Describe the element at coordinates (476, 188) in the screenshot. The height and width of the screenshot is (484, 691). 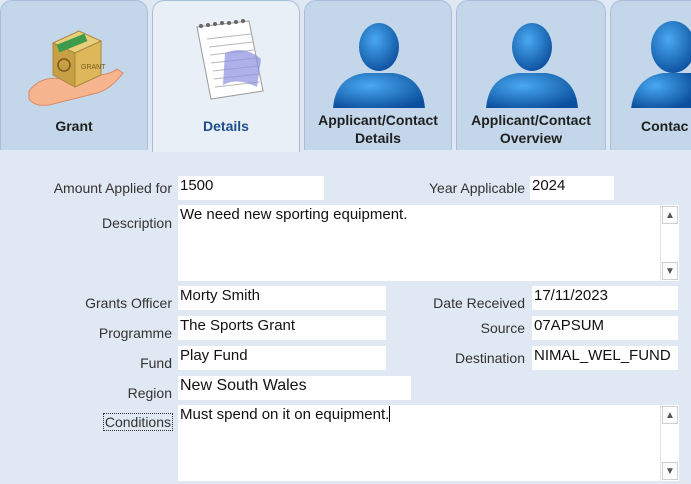
I see `year-applicable-label: Year Applicable` at that location.